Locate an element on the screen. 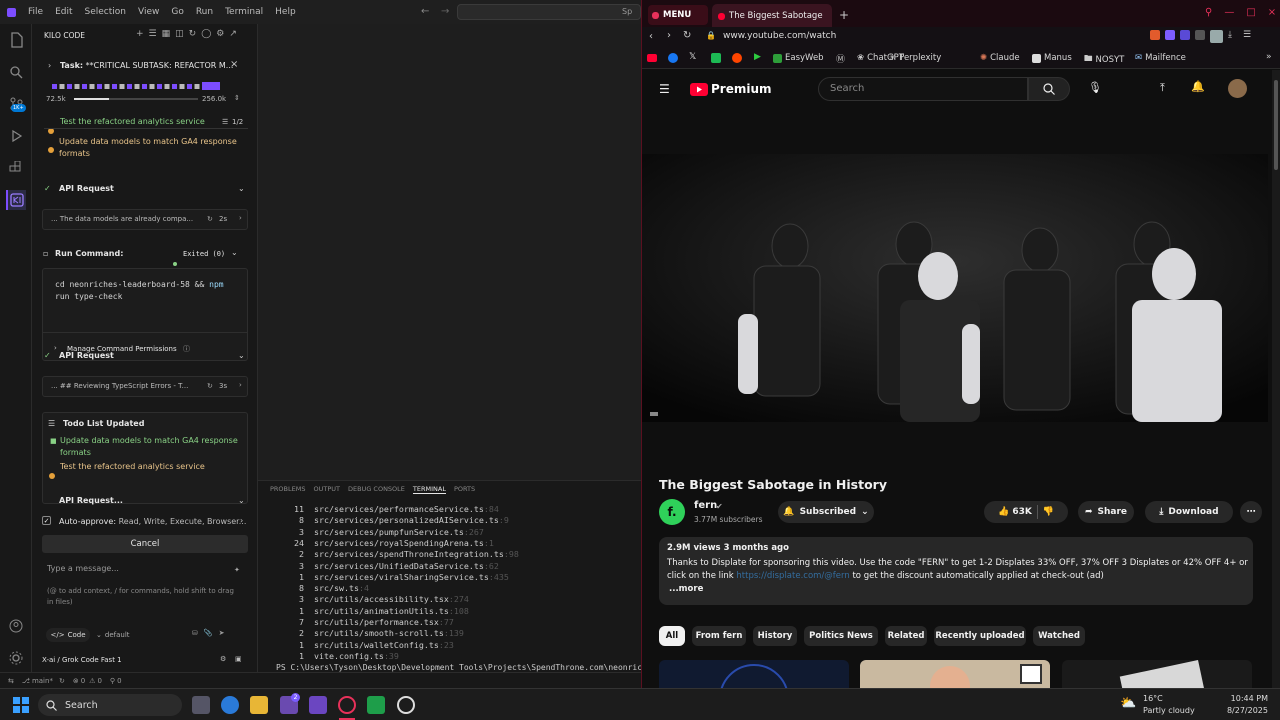 The width and height of the screenshot is (1280, 720). menu-selection: Selection is located at coordinates (105, 12).